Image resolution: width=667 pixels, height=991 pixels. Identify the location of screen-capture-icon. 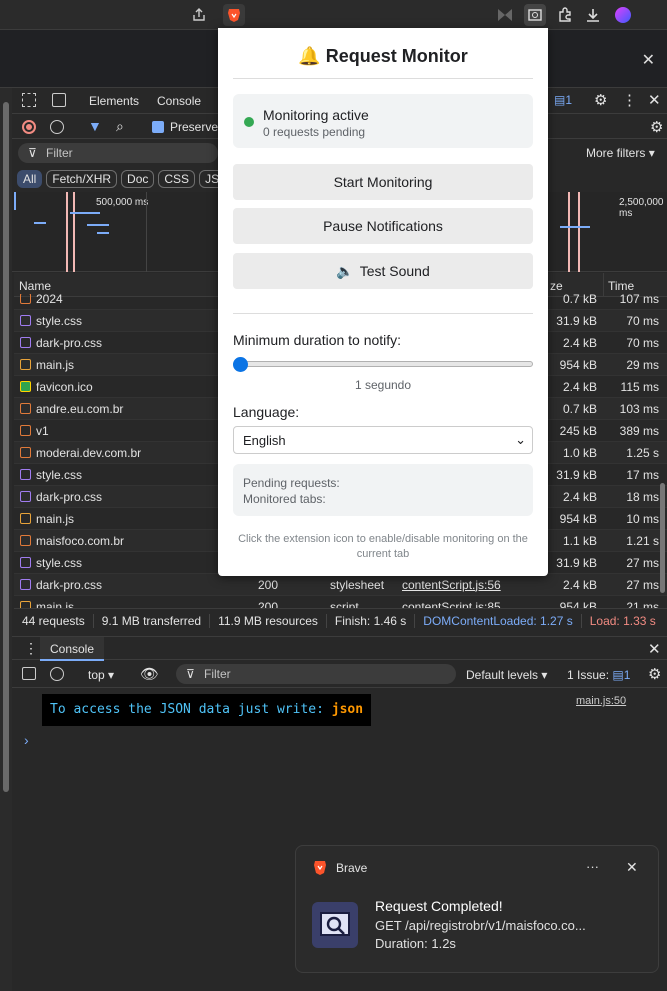
(535, 15).